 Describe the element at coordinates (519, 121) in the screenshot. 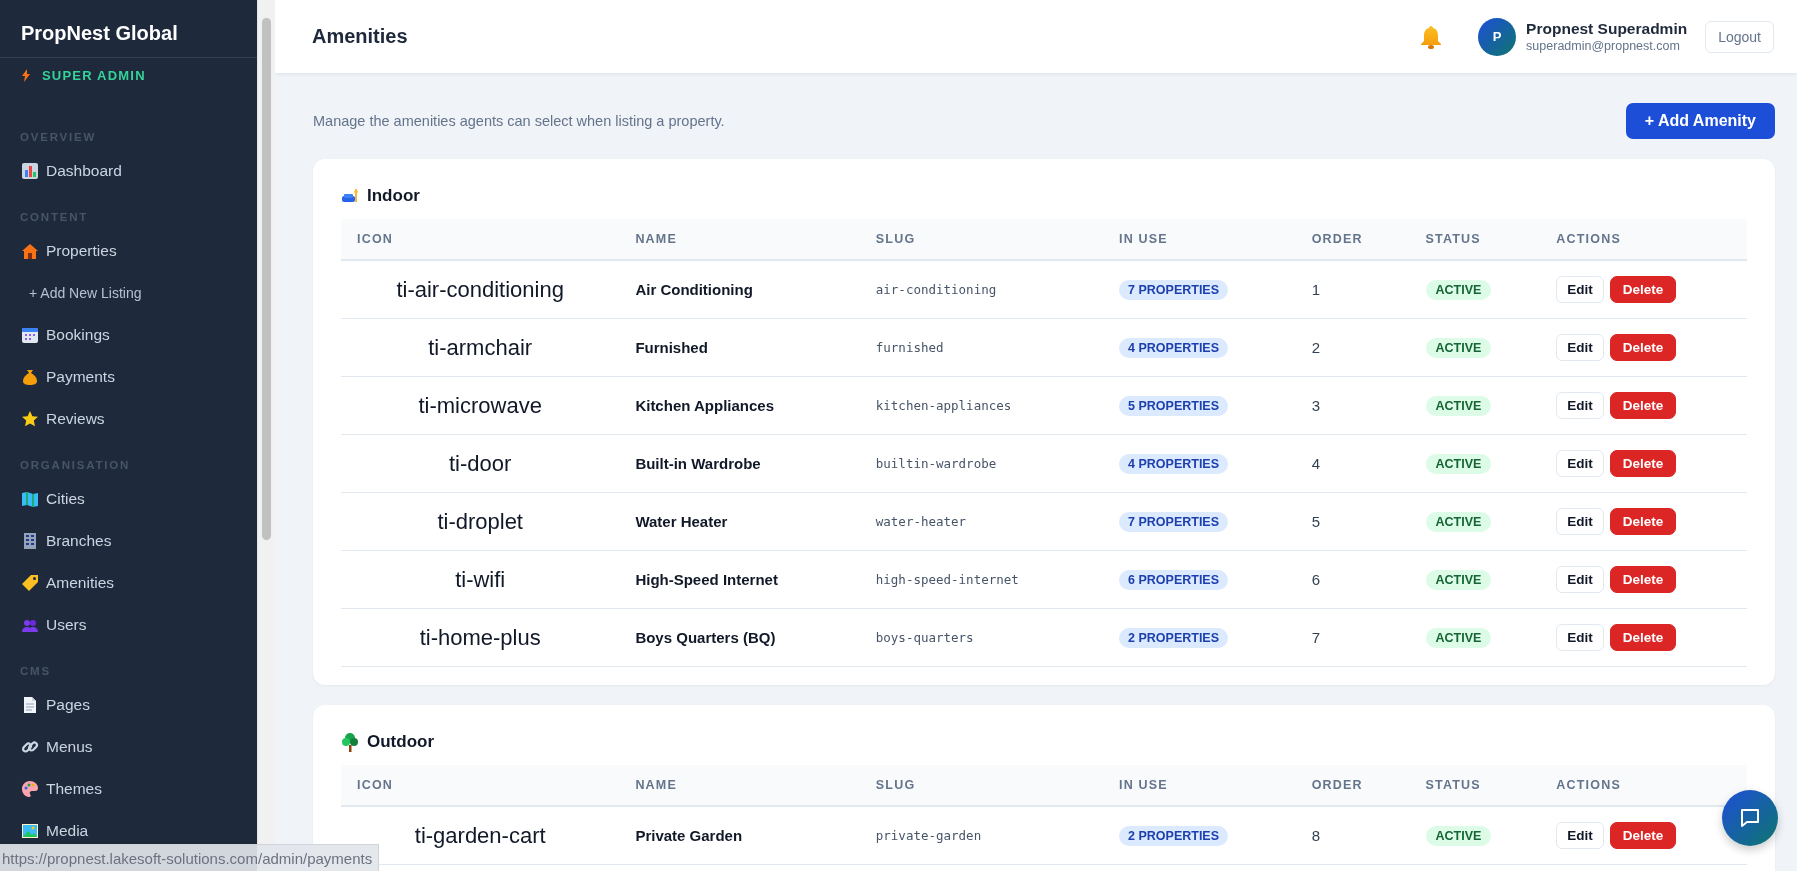

I see `intro-text: Manage the amenities agents can select when listing a property.` at that location.